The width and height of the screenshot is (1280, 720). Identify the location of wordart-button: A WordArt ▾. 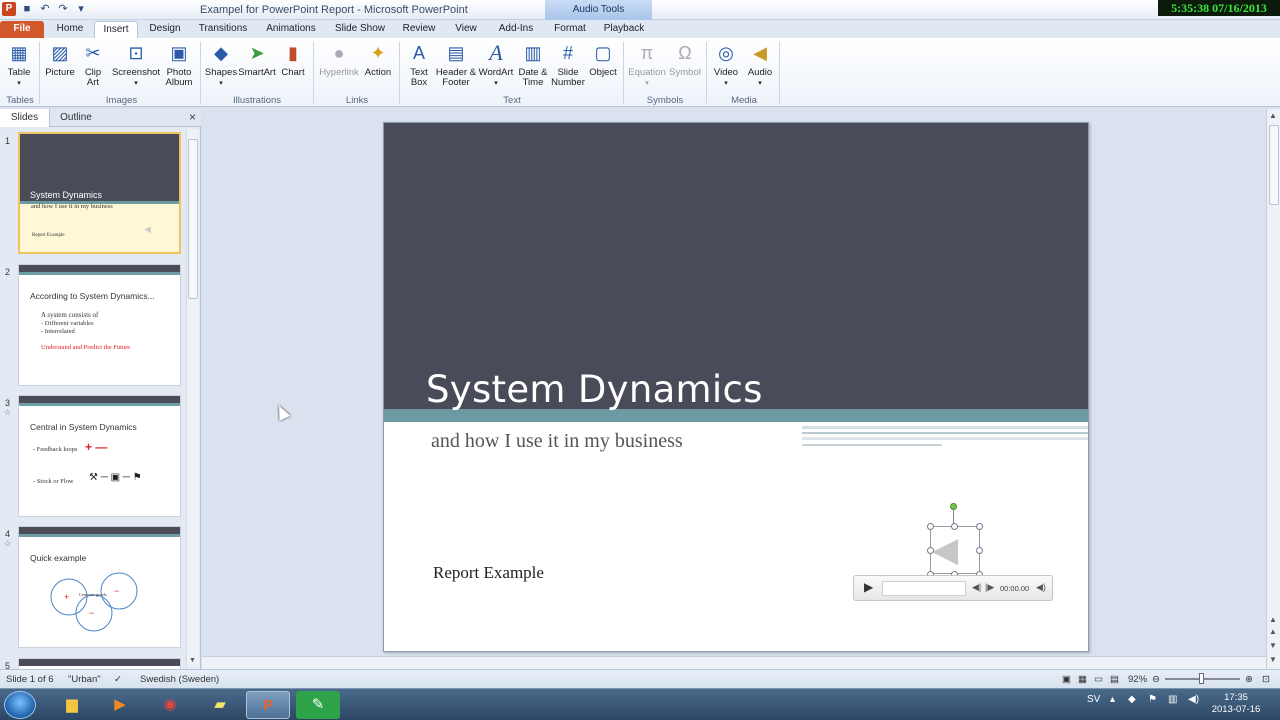
(496, 65).